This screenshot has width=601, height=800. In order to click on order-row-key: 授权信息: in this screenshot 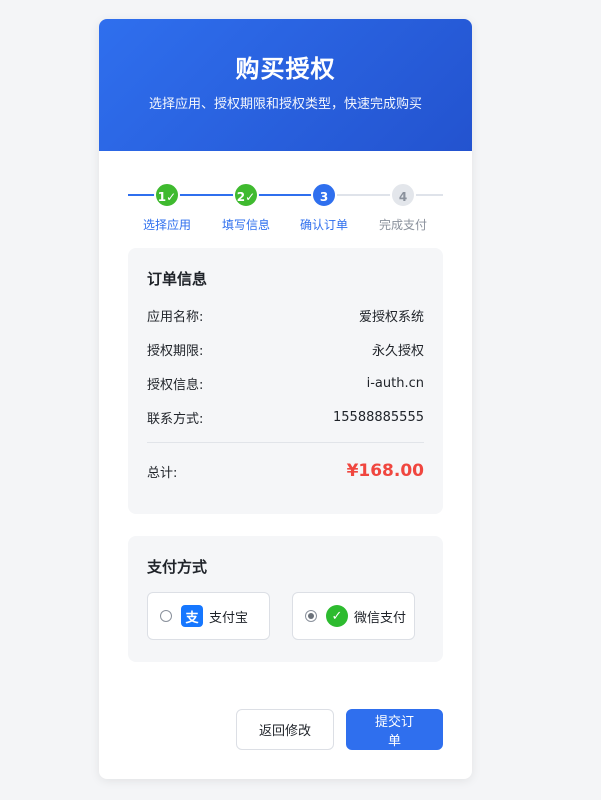, I will do `click(175, 385)`.